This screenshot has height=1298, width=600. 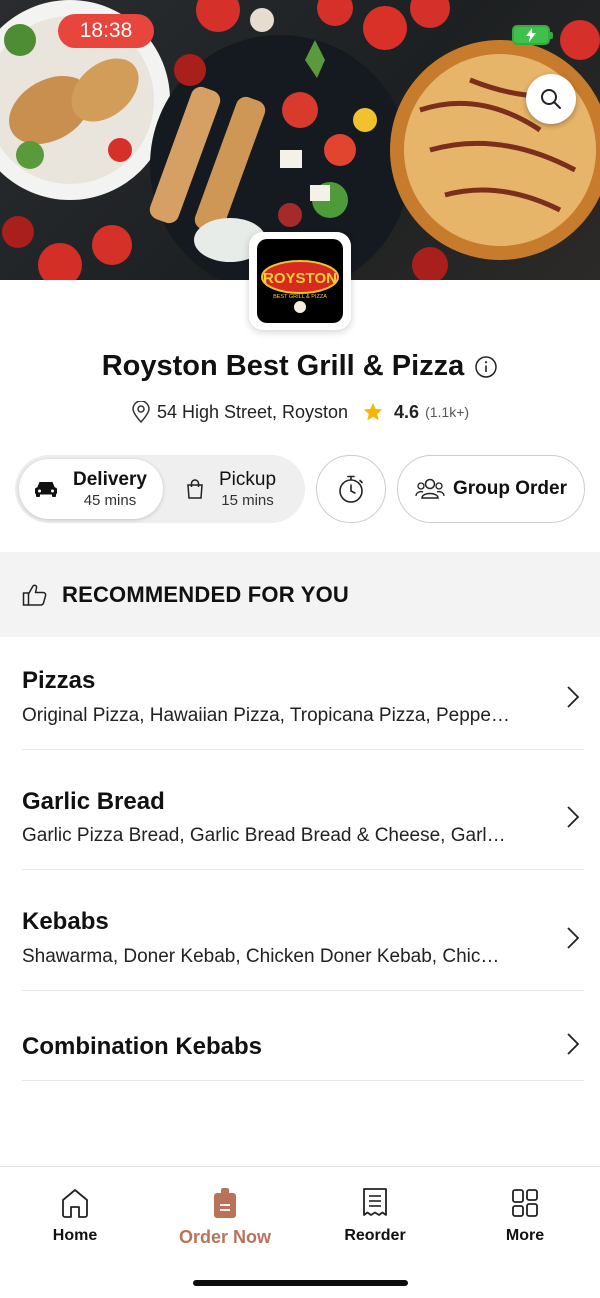 I want to click on nav-reorder: Reorder, so click(x=375, y=1216).